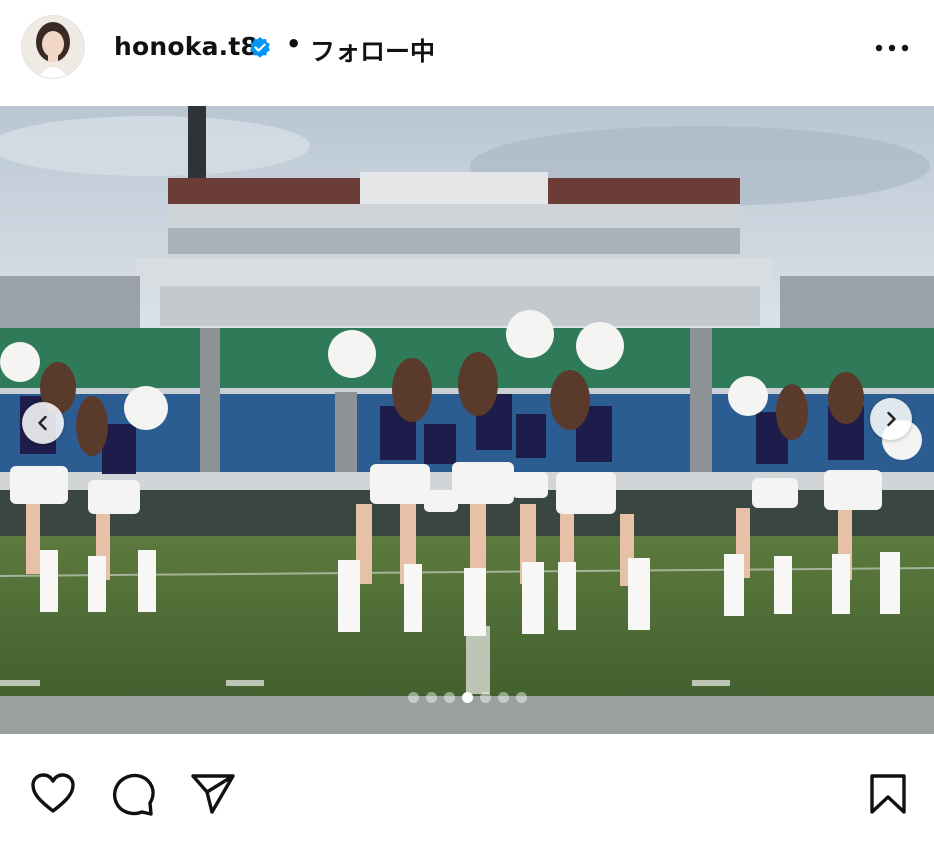 This screenshot has width=934, height=850. I want to click on more-options-icon, so click(892, 48).